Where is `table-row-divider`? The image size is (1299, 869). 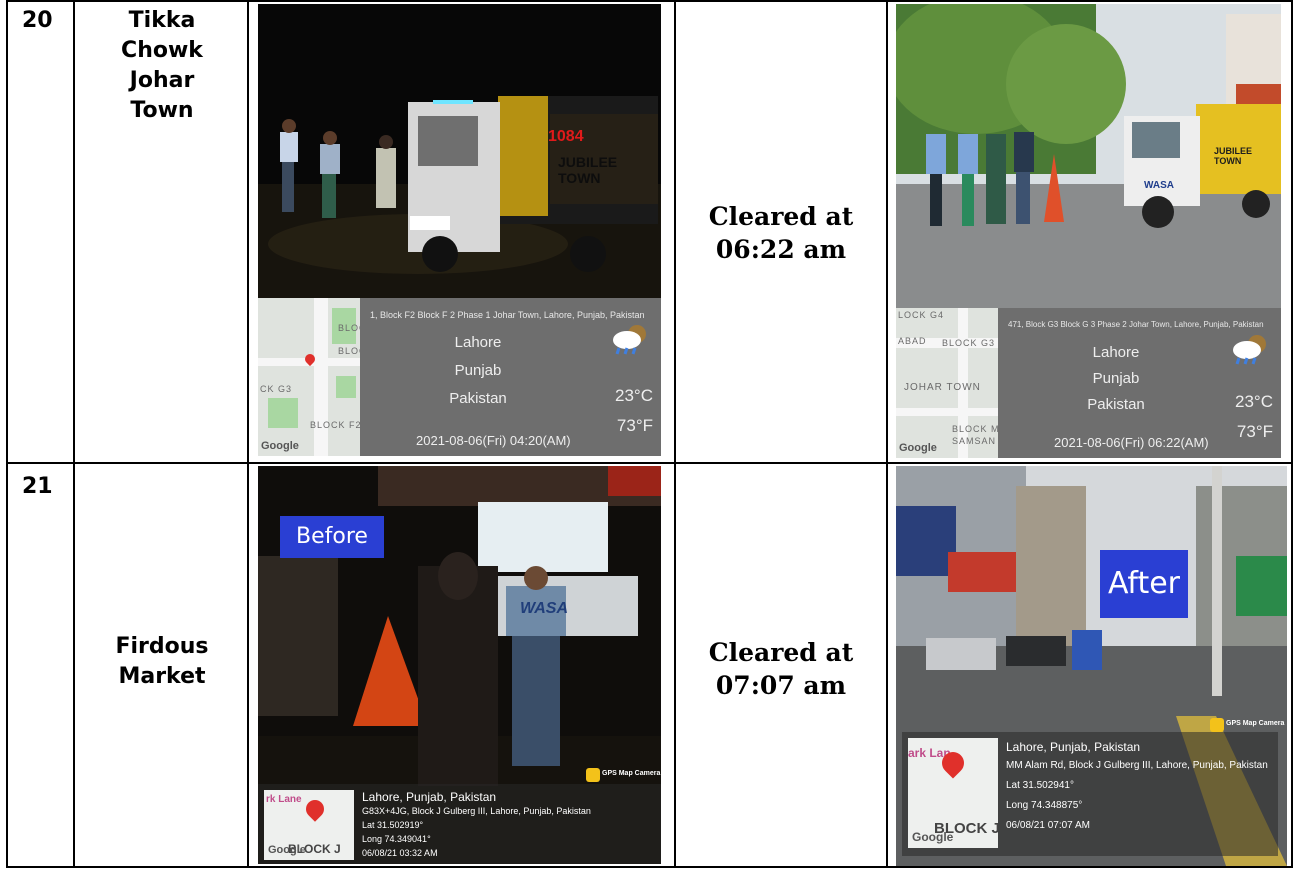
table-row-divider is located at coordinates (649, 463).